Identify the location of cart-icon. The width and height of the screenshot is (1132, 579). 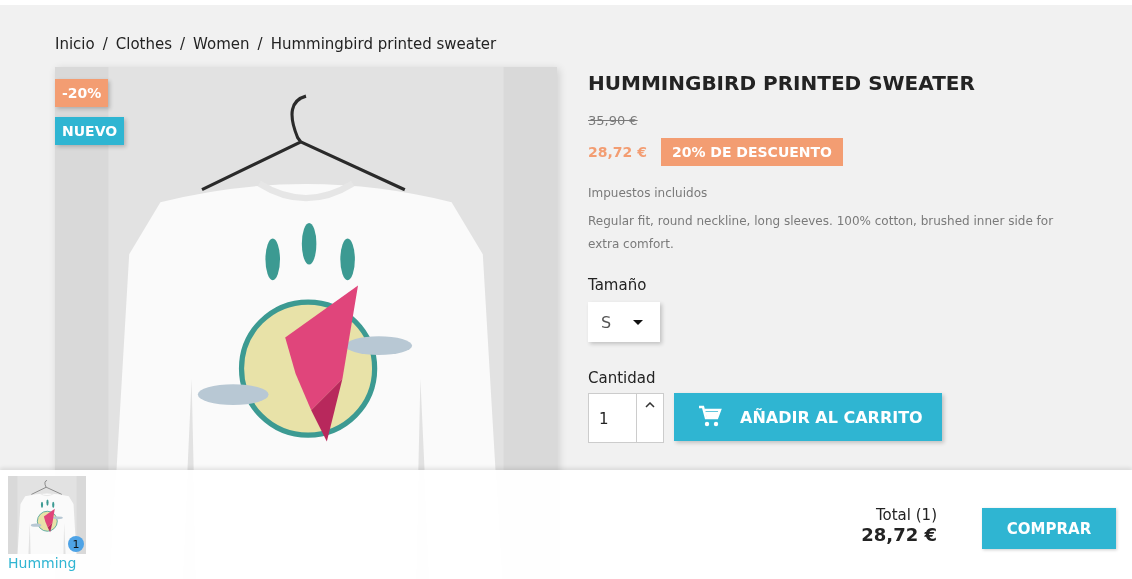
(710, 417).